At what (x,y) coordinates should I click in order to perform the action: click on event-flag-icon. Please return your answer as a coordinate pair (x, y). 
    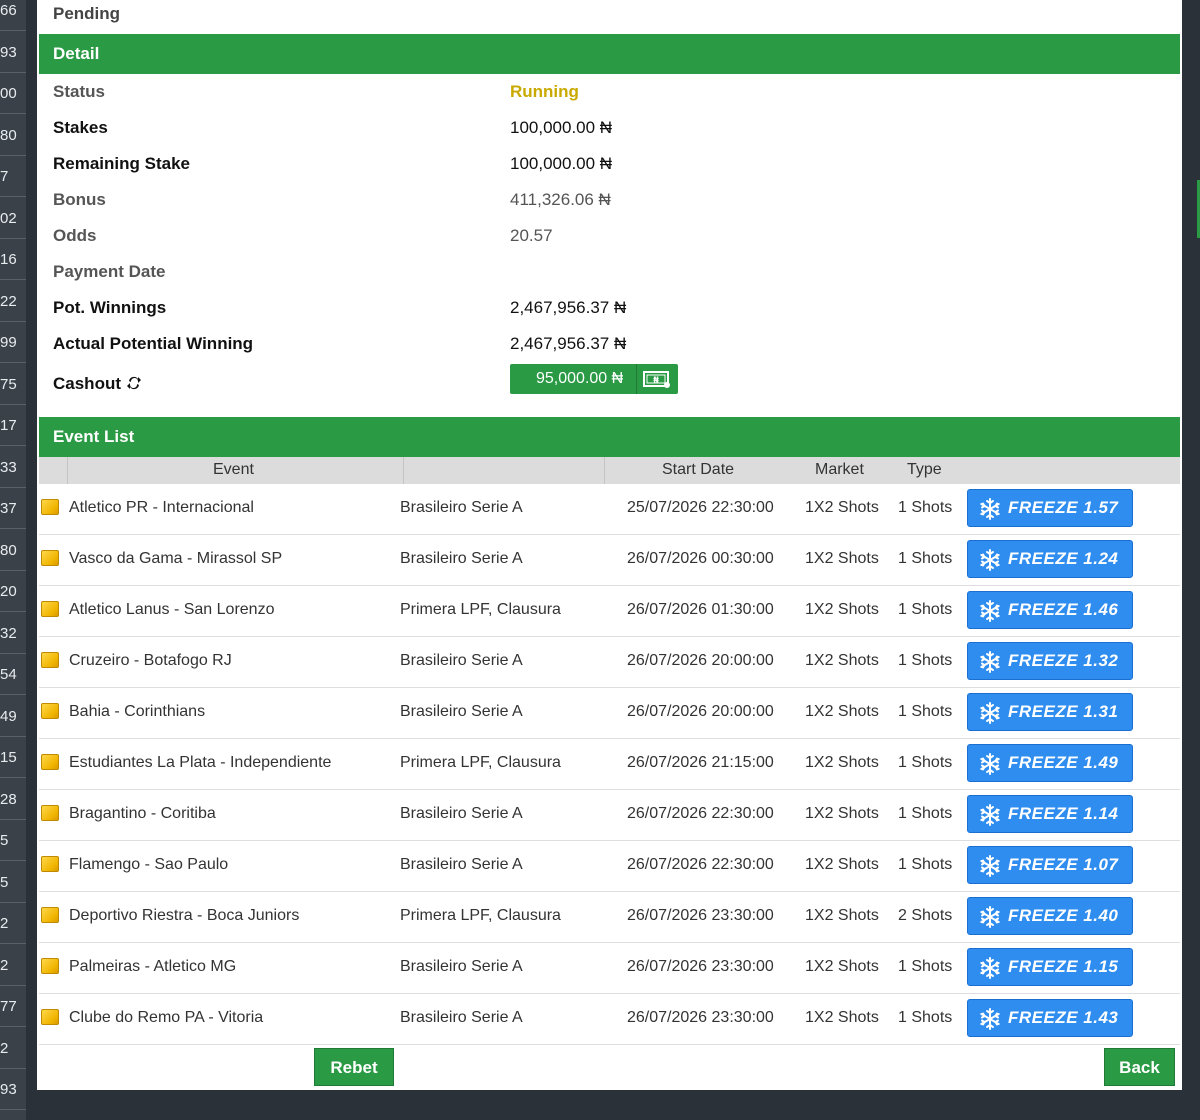
    Looking at the image, I should click on (50, 660).